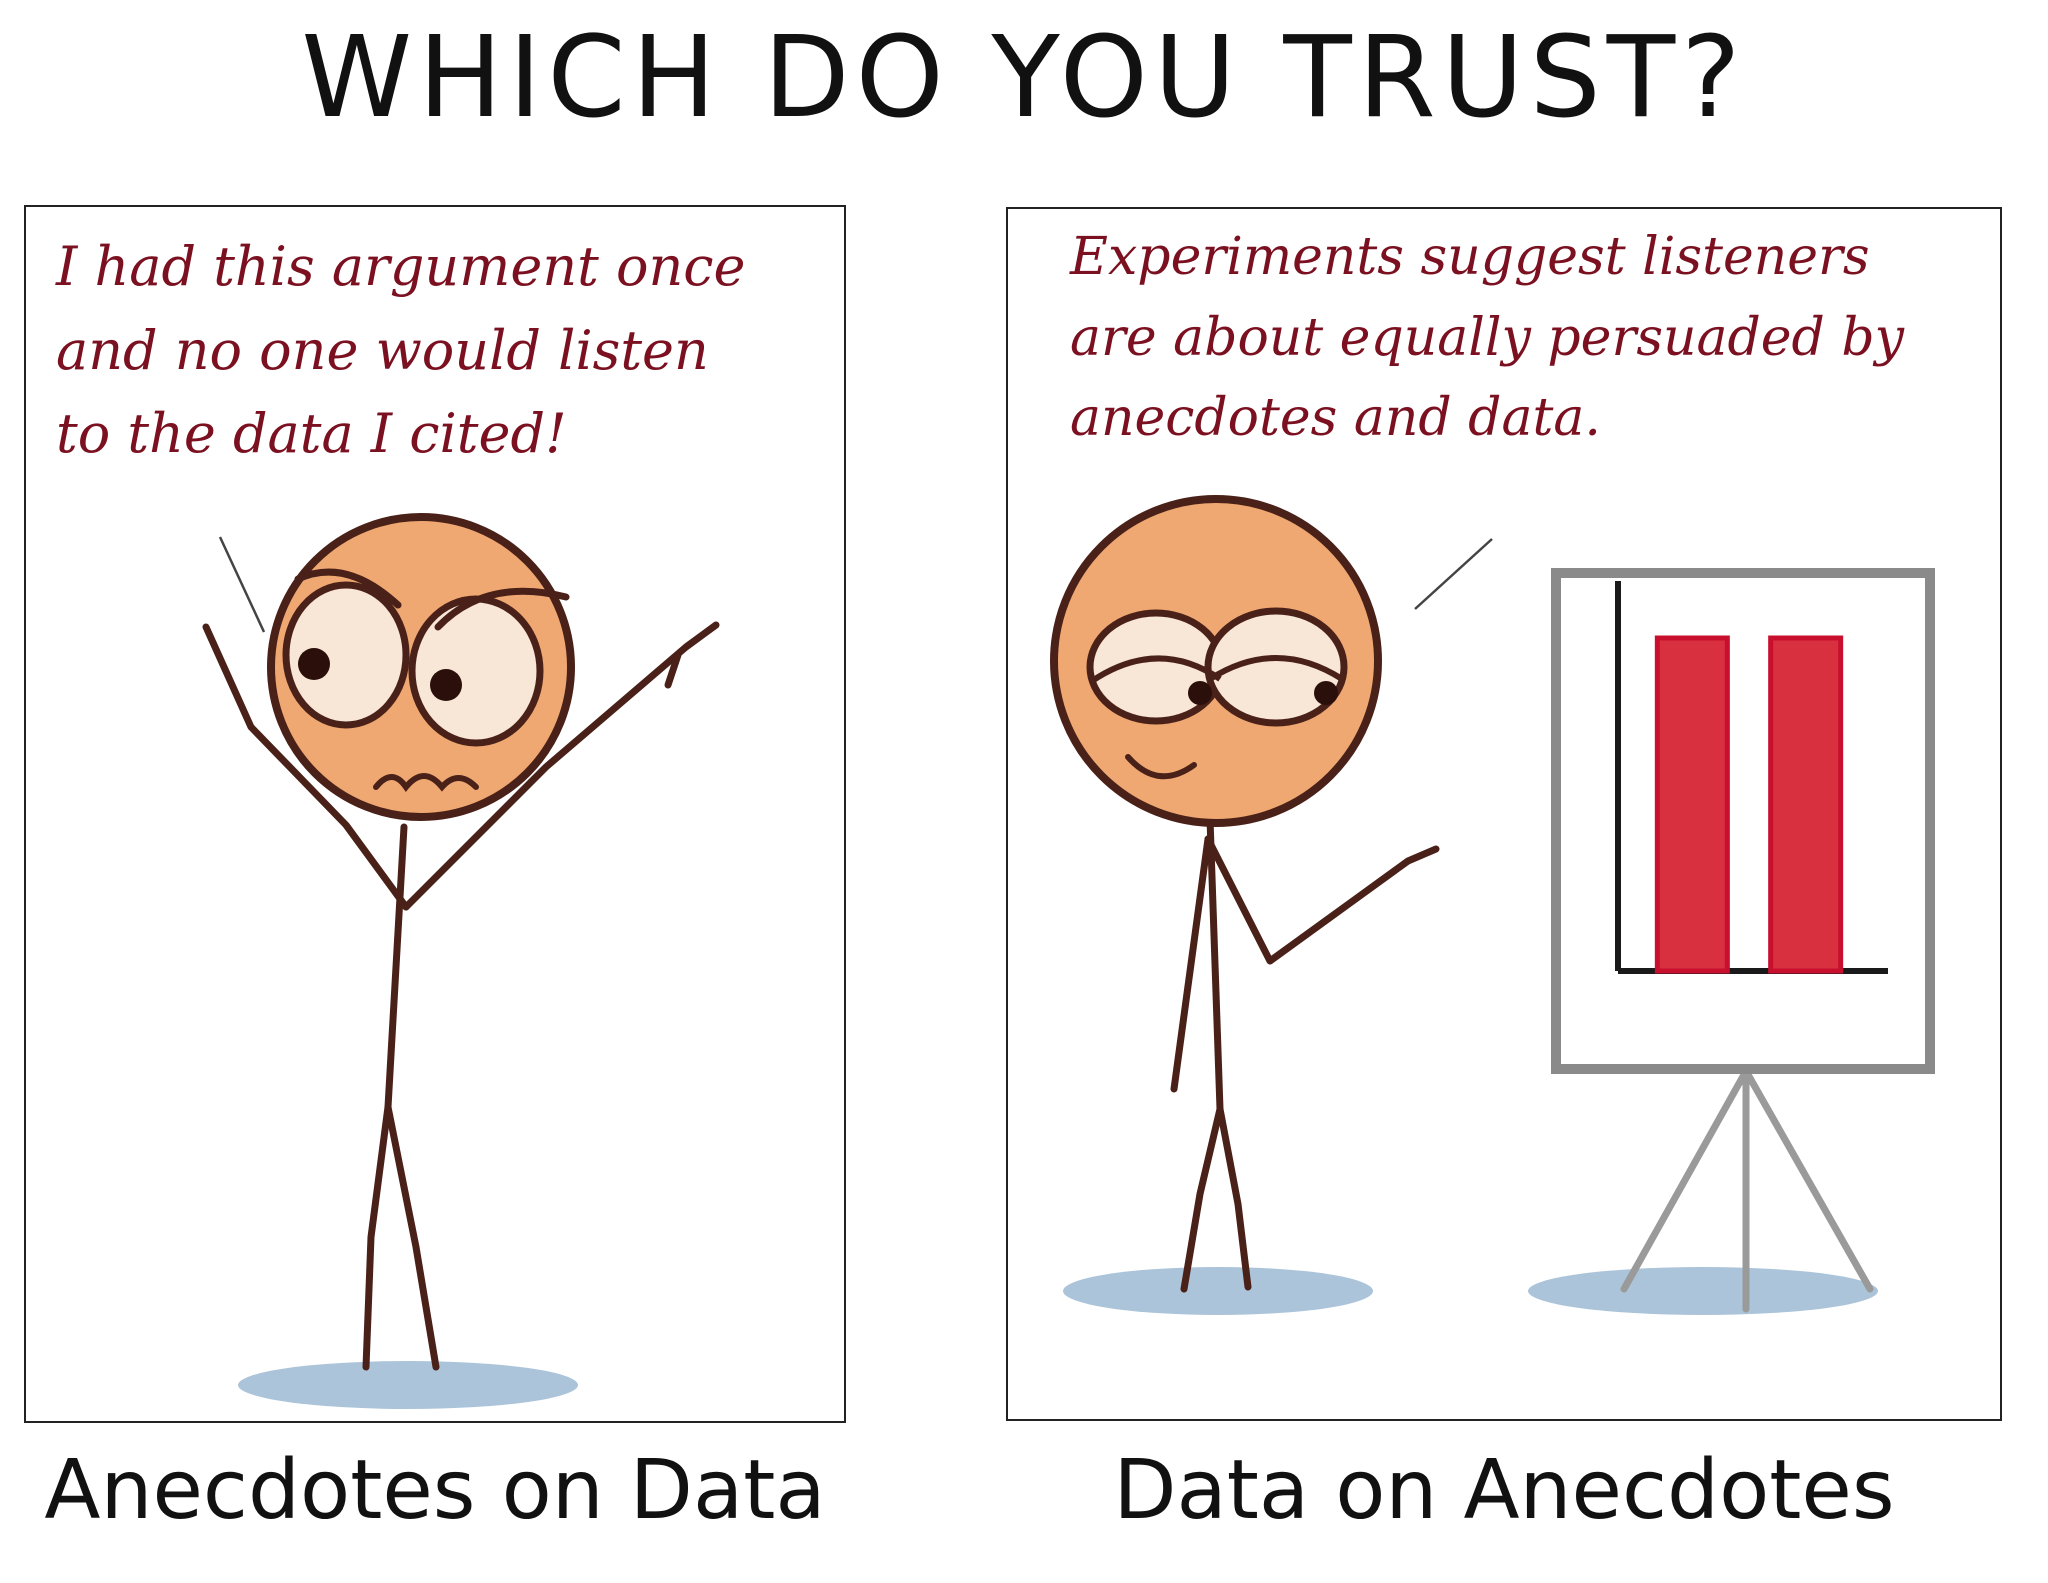 The height and width of the screenshot is (1583, 2048). Describe the element at coordinates (435, 1490) in the screenshot. I see `caption-anecdotes-on-data: Anecdotes on Data` at that location.